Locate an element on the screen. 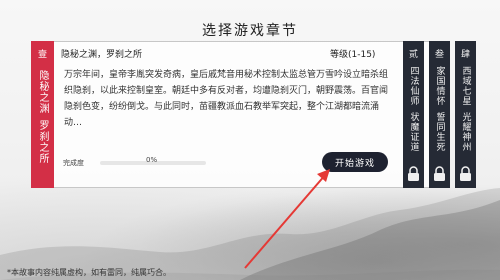  locked-chapter-3: 叁 家国情怀 誓同生死 is located at coordinates (439, 114).